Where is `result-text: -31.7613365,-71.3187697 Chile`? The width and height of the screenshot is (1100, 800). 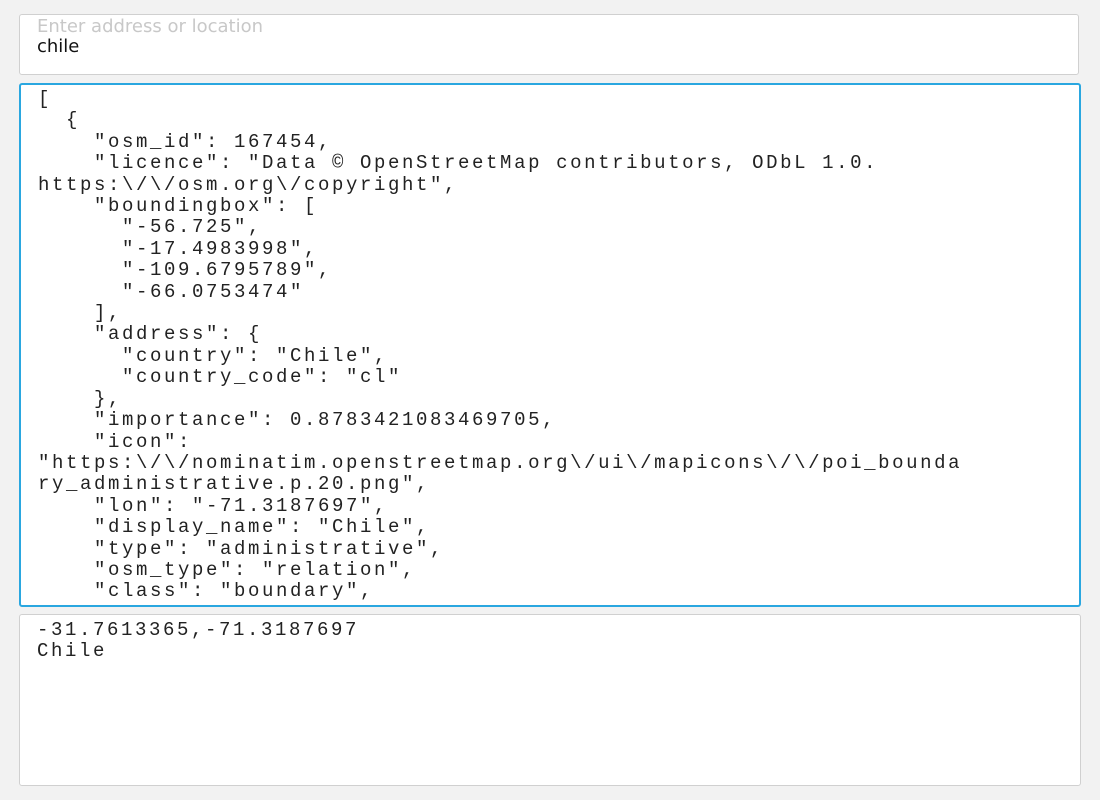 result-text: -31.7613365,-71.3187697 Chile is located at coordinates (198, 641).